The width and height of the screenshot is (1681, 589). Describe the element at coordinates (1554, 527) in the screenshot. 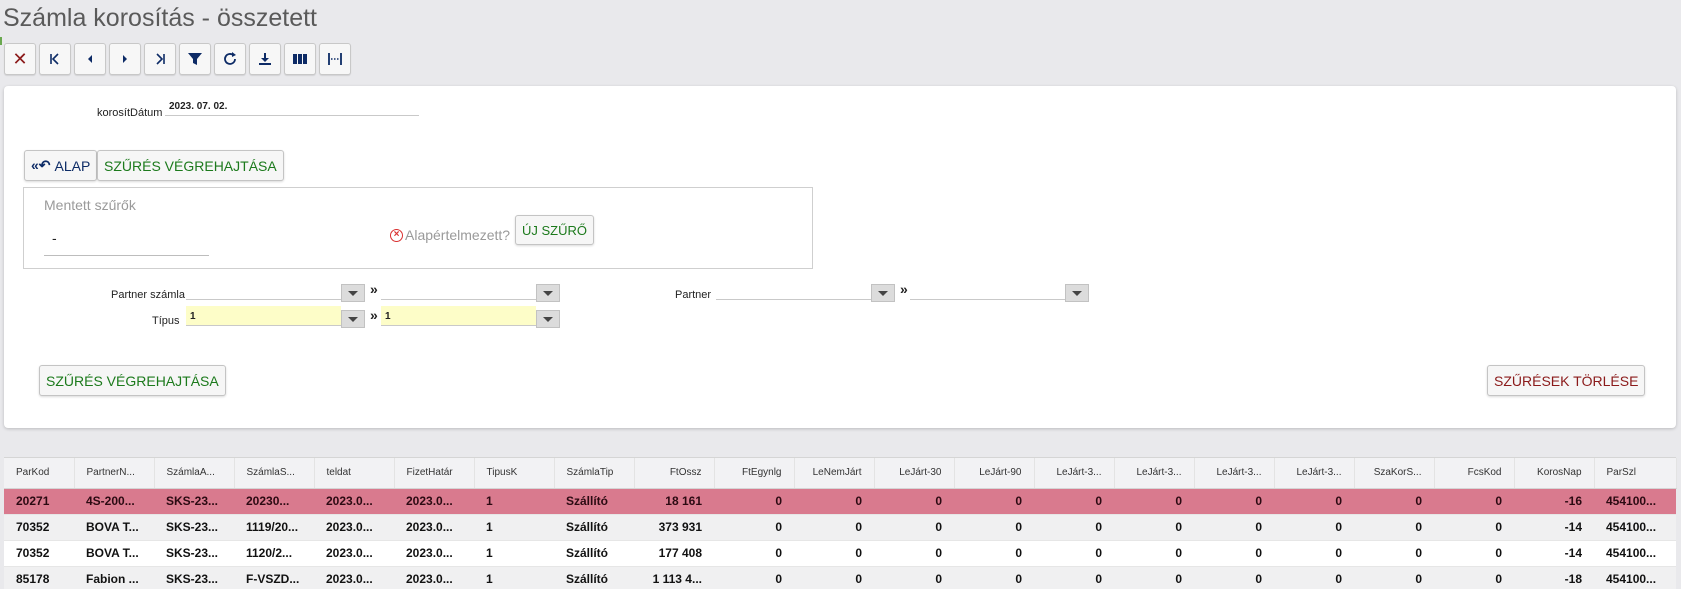

I see `table-cell: -14` at that location.